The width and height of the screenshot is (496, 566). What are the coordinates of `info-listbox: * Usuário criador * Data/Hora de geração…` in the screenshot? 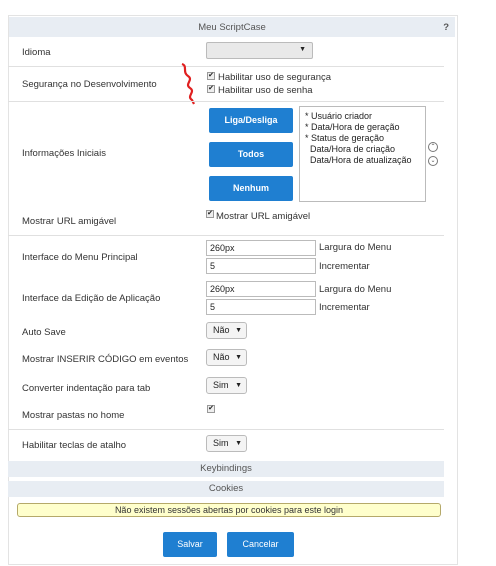 It's located at (362, 154).